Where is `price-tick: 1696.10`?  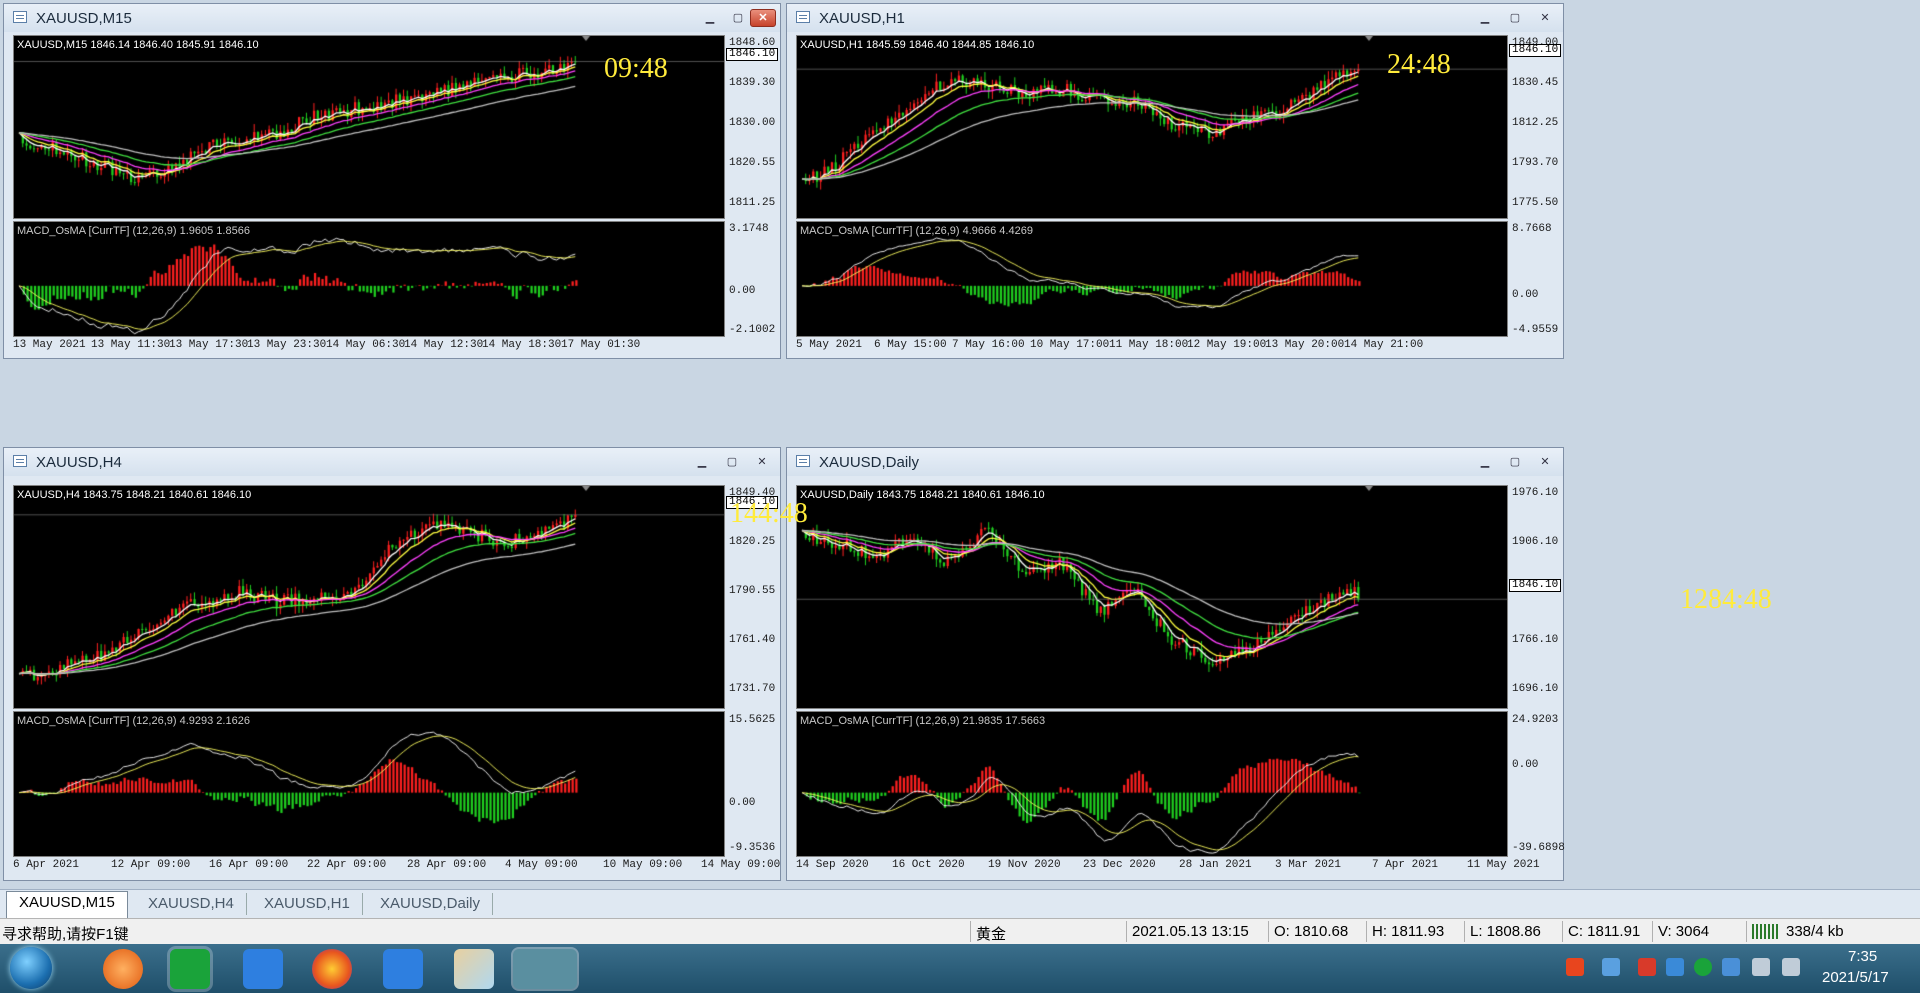
price-tick: 1696.10 is located at coordinates (1535, 689).